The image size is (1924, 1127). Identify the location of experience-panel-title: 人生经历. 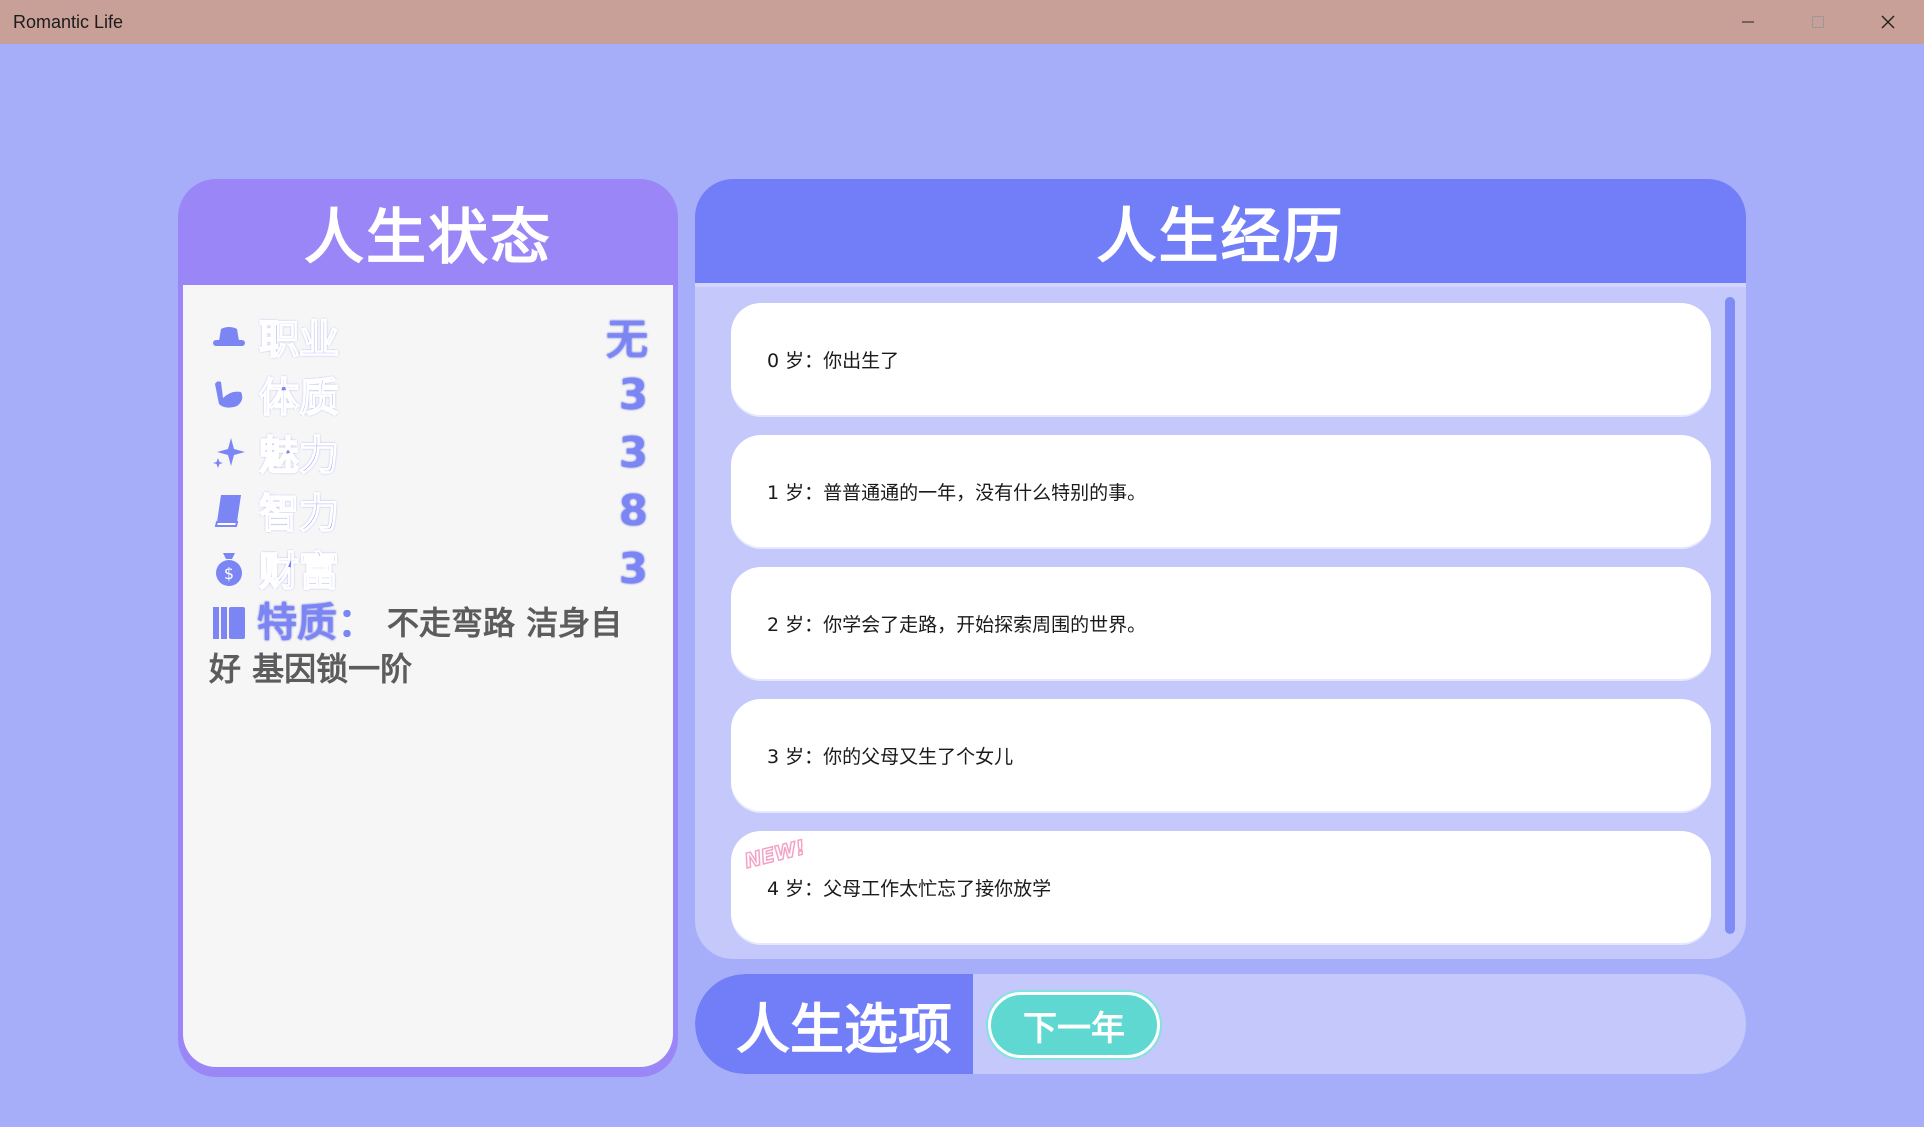
(1220, 236).